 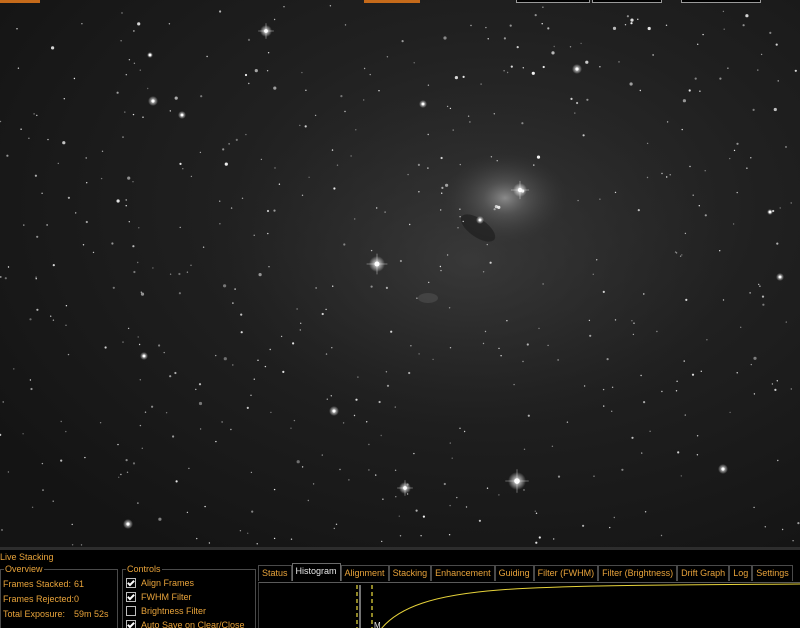 What do you see at coordinates (131, 583) in the screenshot?
I see `align-frames-checkbox` at bounding box center [131, 583].